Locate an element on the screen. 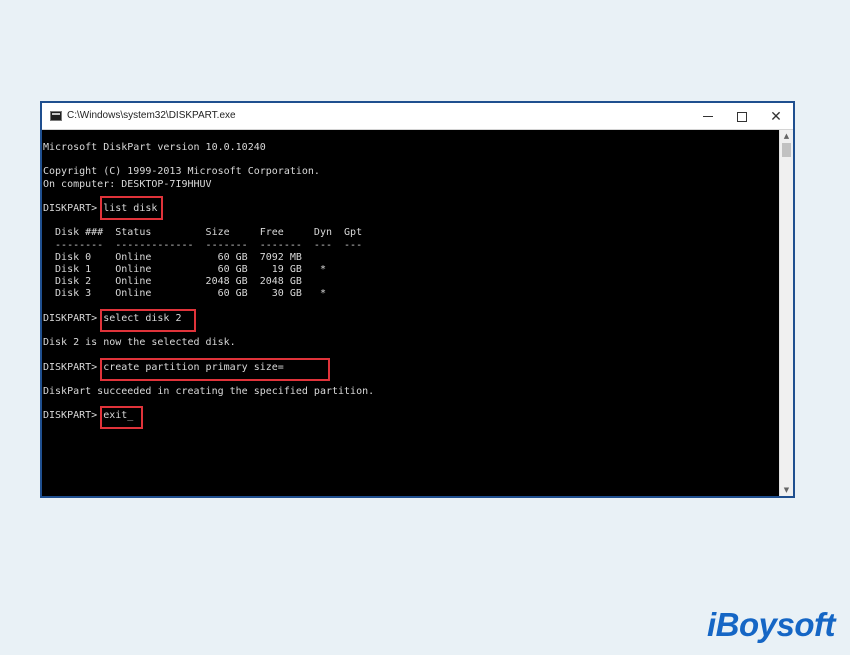  window-title: C:\Windows\system32\DISKPART.exe is located at coordinates (151, 115).